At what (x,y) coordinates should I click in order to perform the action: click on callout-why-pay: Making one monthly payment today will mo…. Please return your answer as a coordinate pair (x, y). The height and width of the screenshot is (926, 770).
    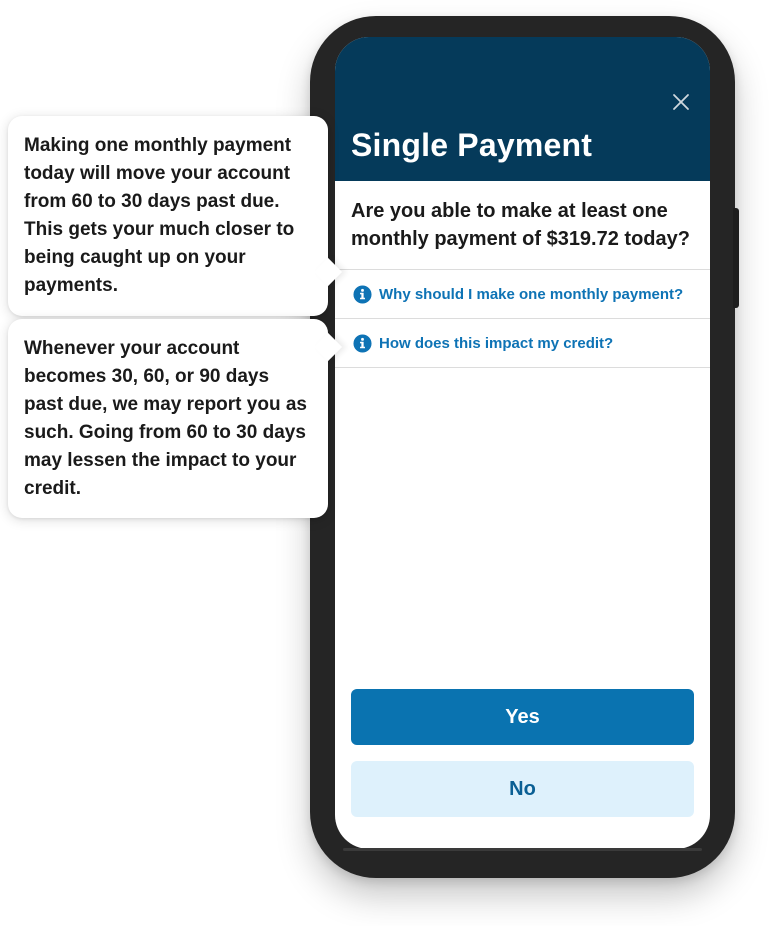
    Looking at the image, I should click on (175, 216).